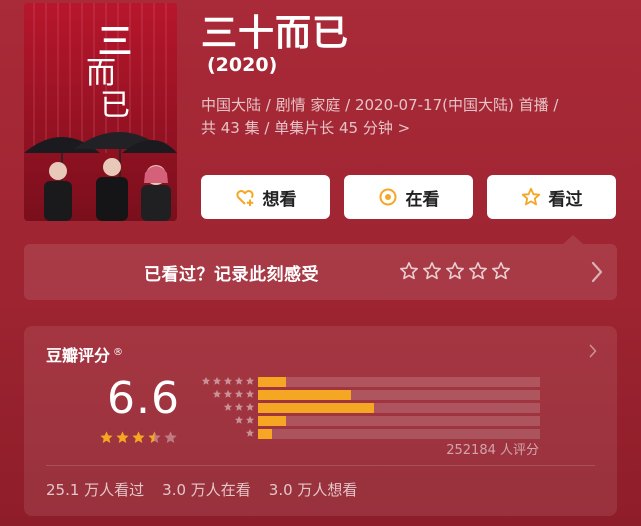 The width and height of the screenshot is (641, 526). What do you see at coordinates (411, 128) in the screenshot?
I see `meta-line-episodes: 共 43 集 / 单集片长 45 分钟 >` at bounding box center [411, 128].